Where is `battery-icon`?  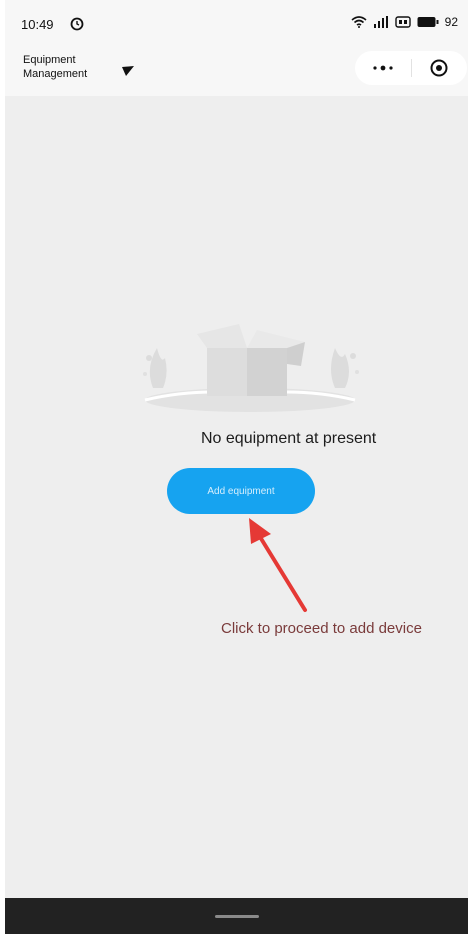 battery-icon is located at coordinates (428, 22).